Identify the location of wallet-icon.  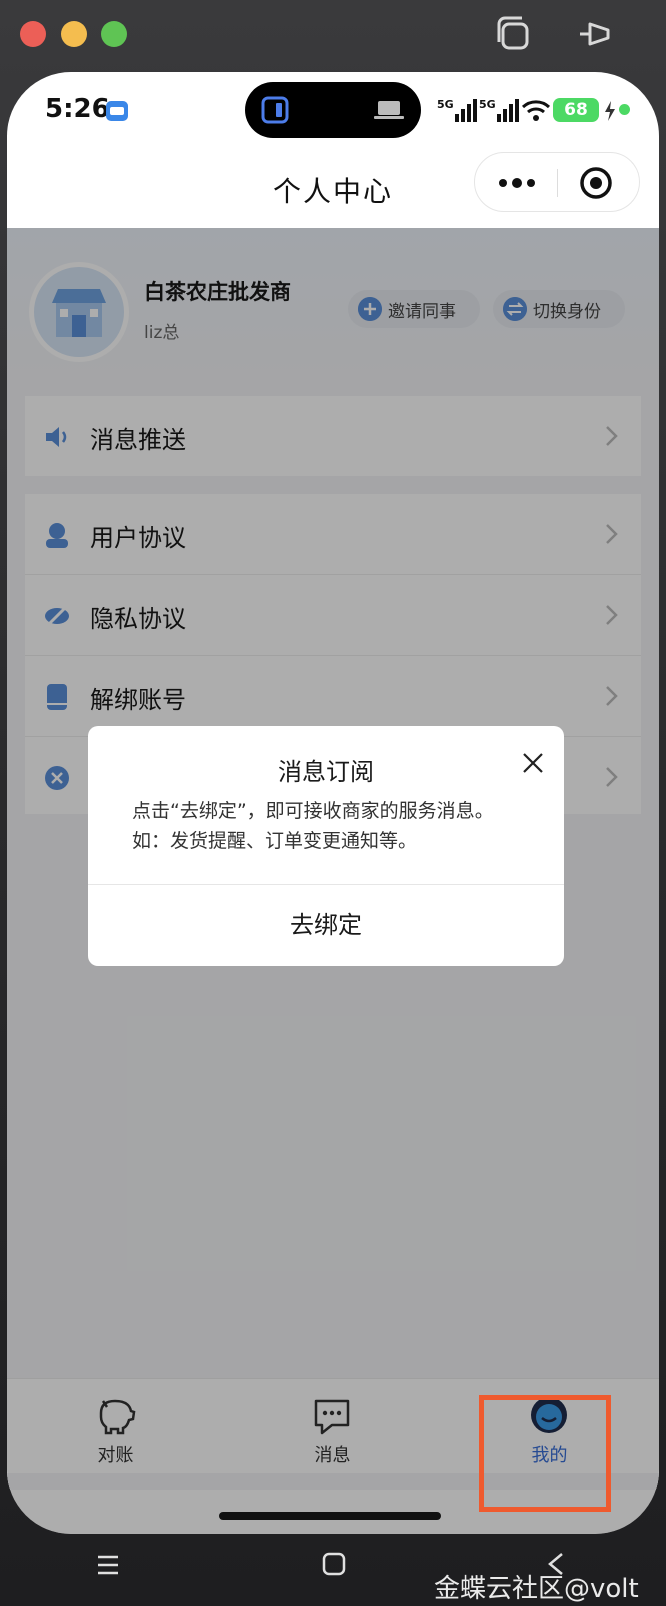
(117, 111).